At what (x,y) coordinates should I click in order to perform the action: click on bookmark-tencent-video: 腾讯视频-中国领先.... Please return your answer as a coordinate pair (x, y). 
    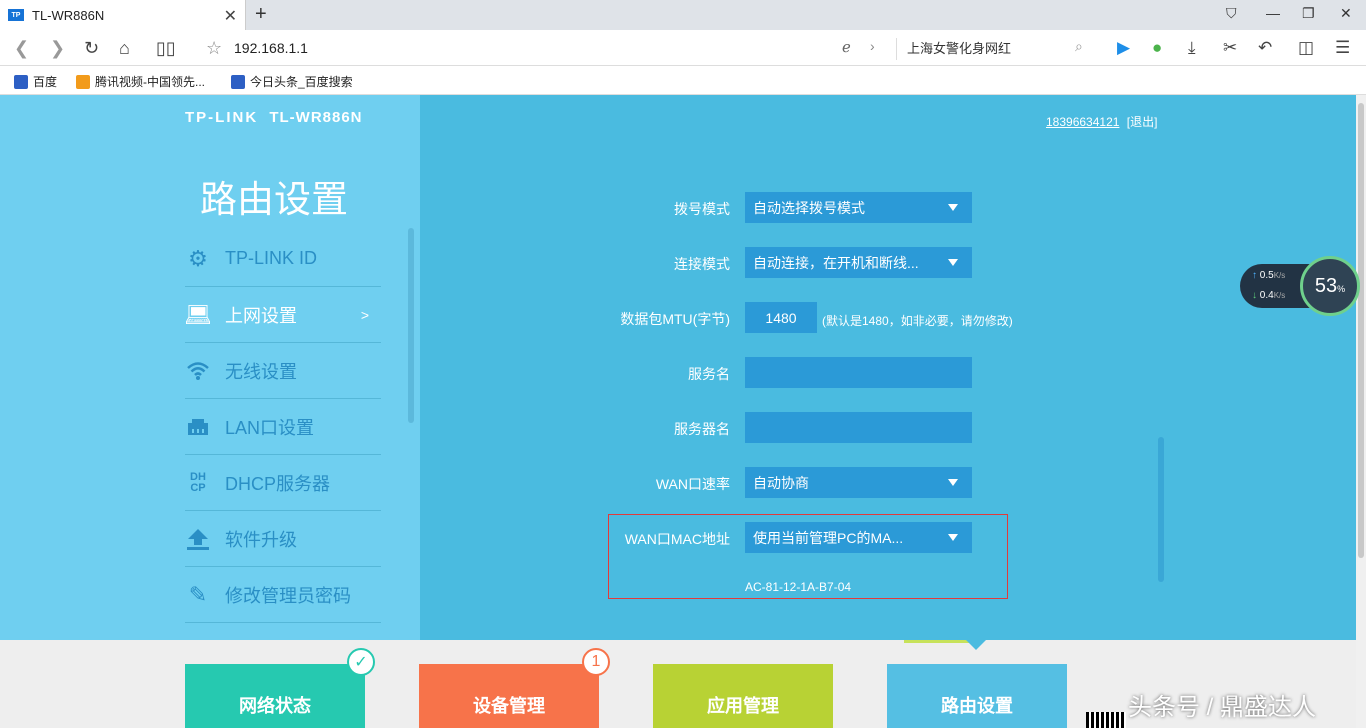
    Looking at the image, I should click on (140, 81).